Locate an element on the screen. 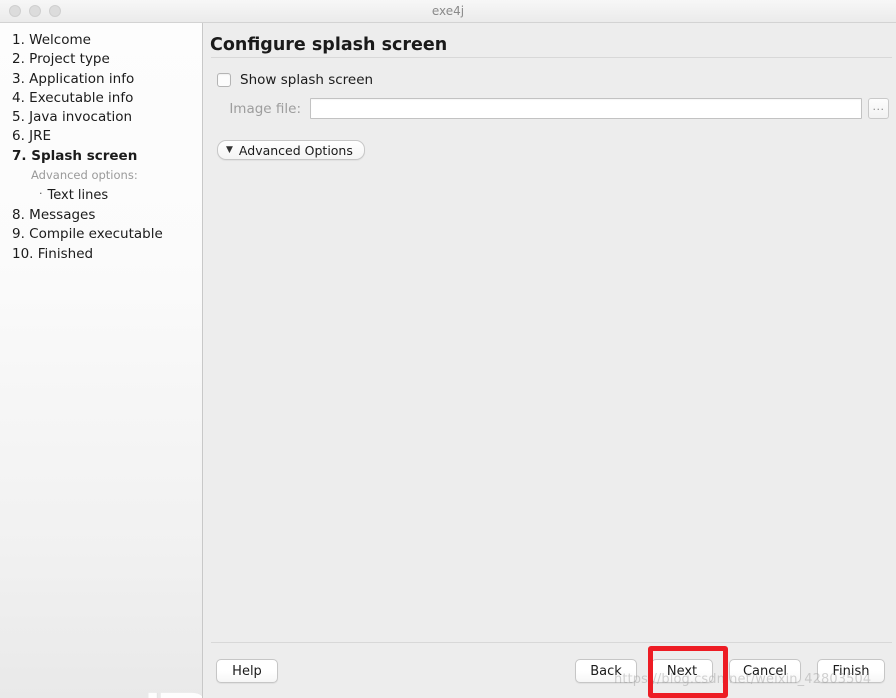  window-controls is located at coordinates (35, 11).